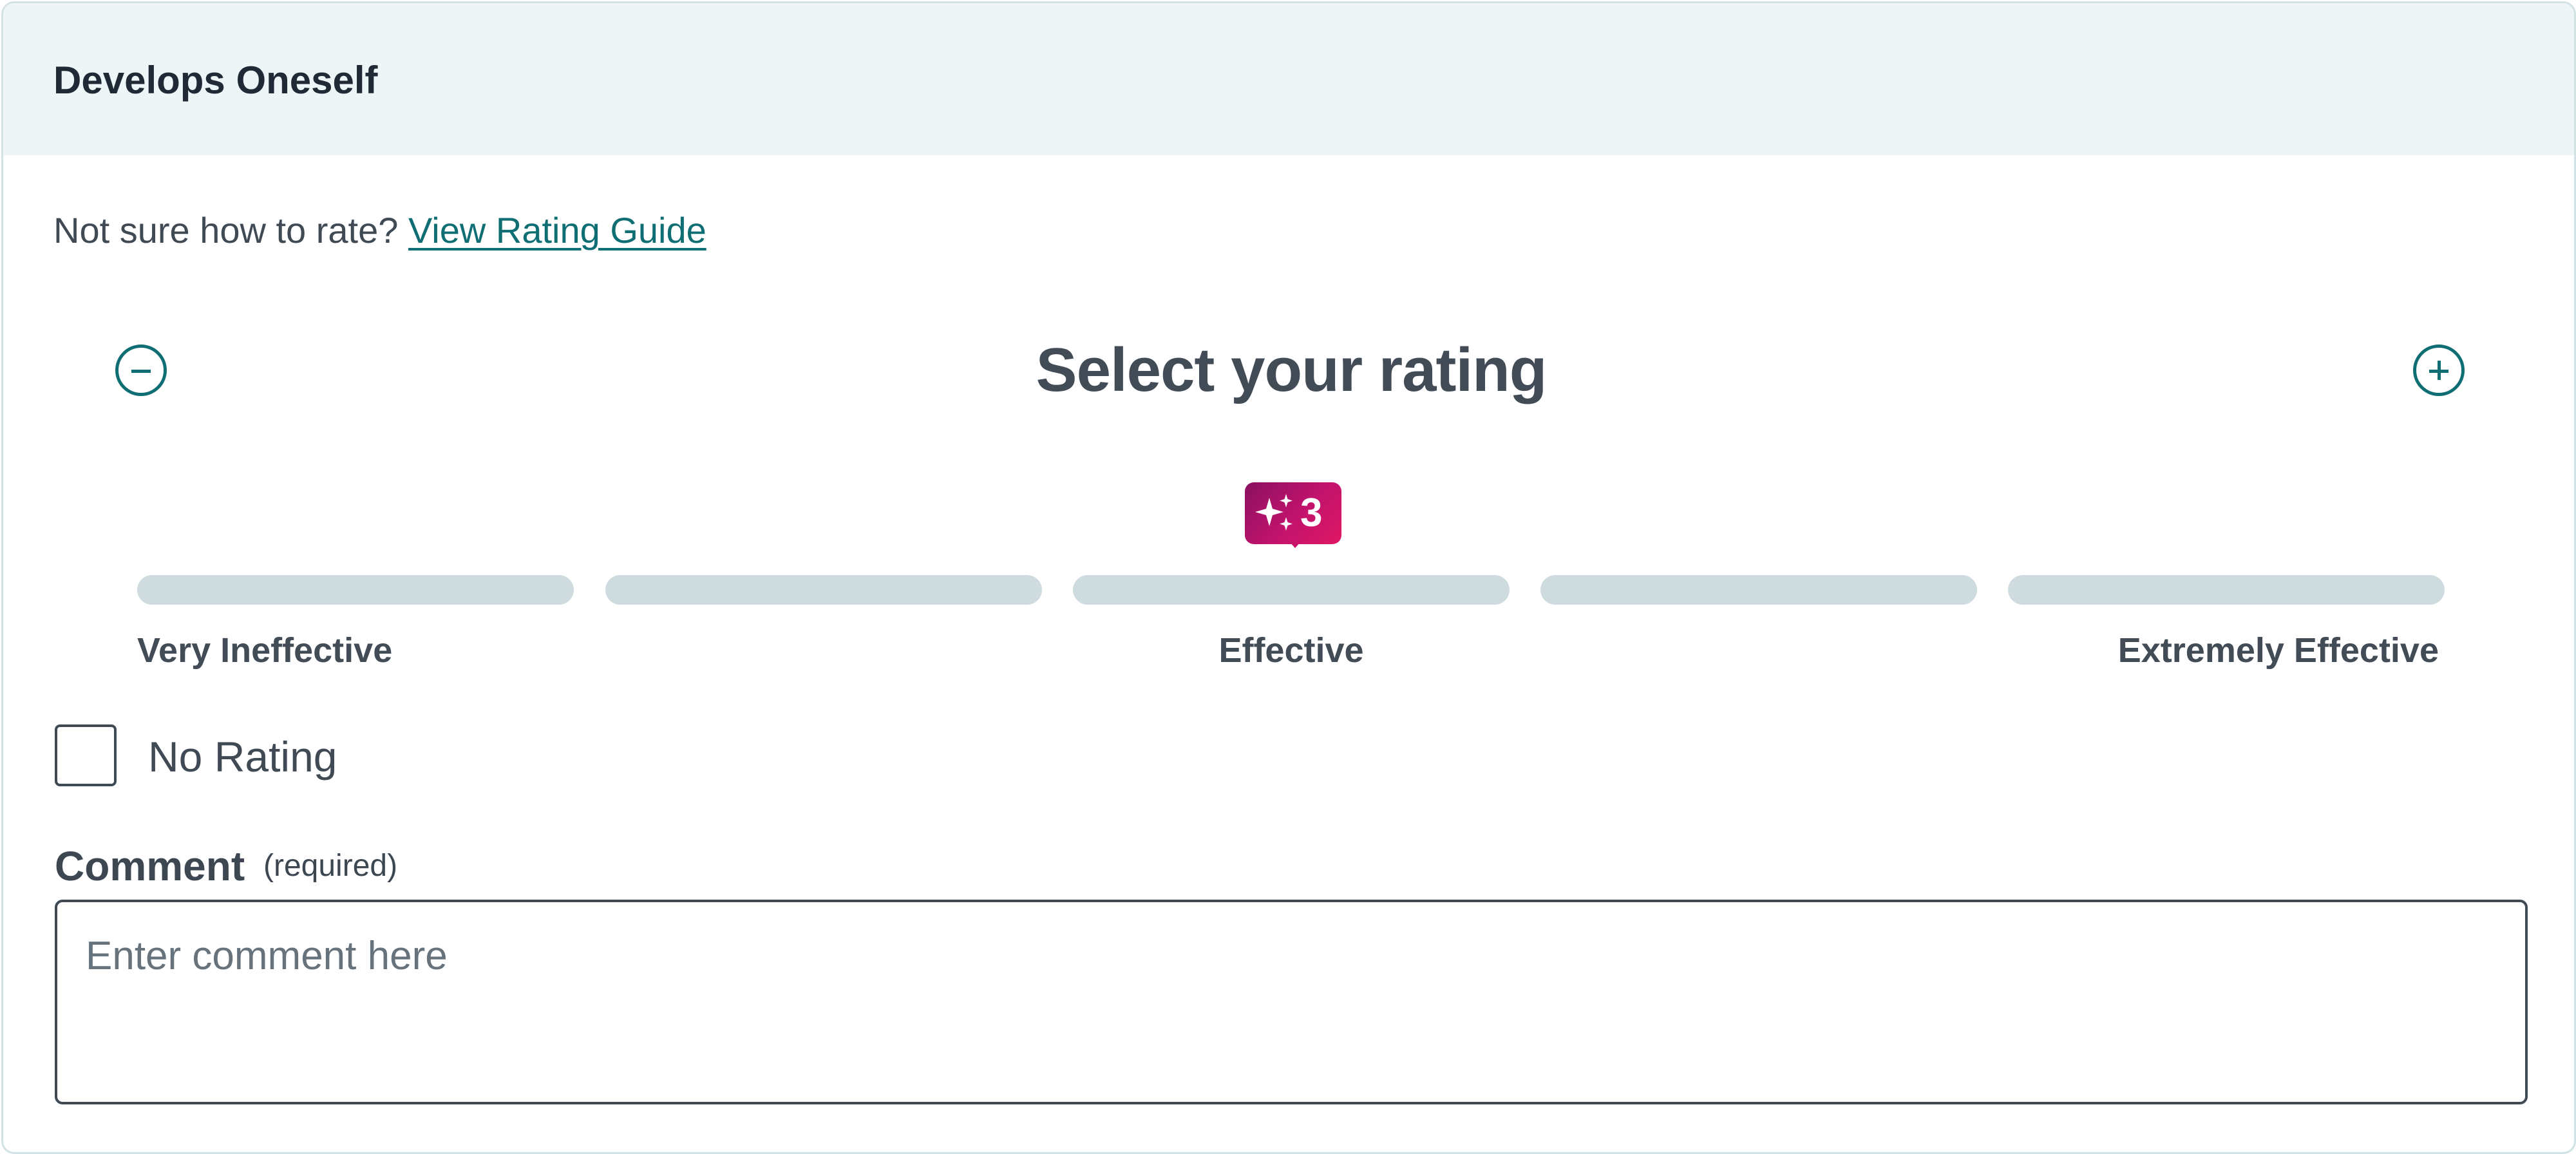 The width and height of the screenshot is (2576, 1154). What do you see at coordinates (2278, 650) in the screenshot?
I see `scale-label-high: Extremely Effective` at bounding box center [2278, 650].